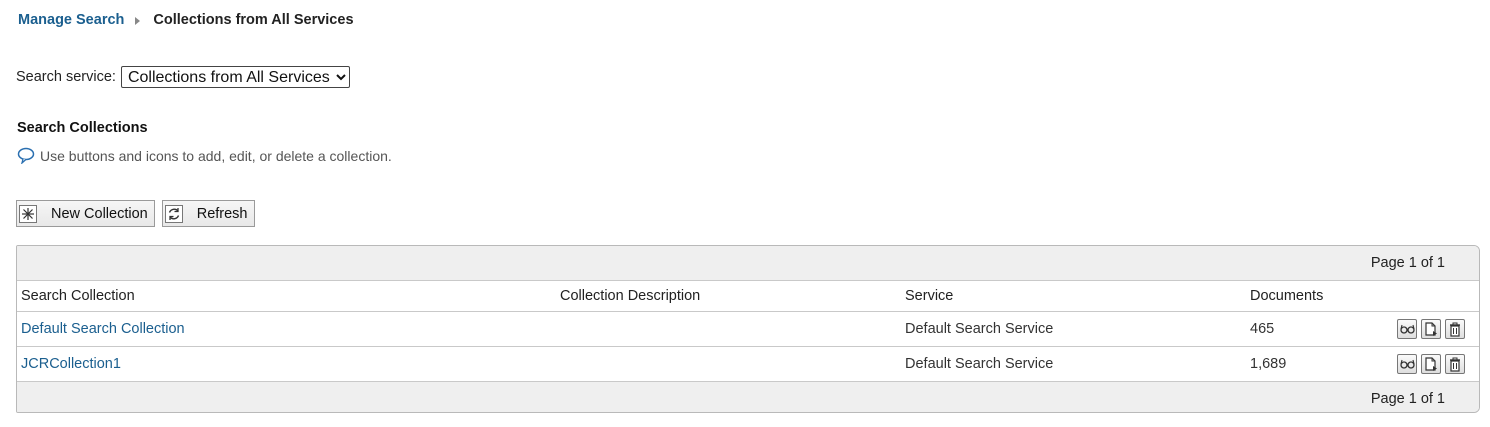  I want to click on new-collection-button: New Collection, so click(85, 213).